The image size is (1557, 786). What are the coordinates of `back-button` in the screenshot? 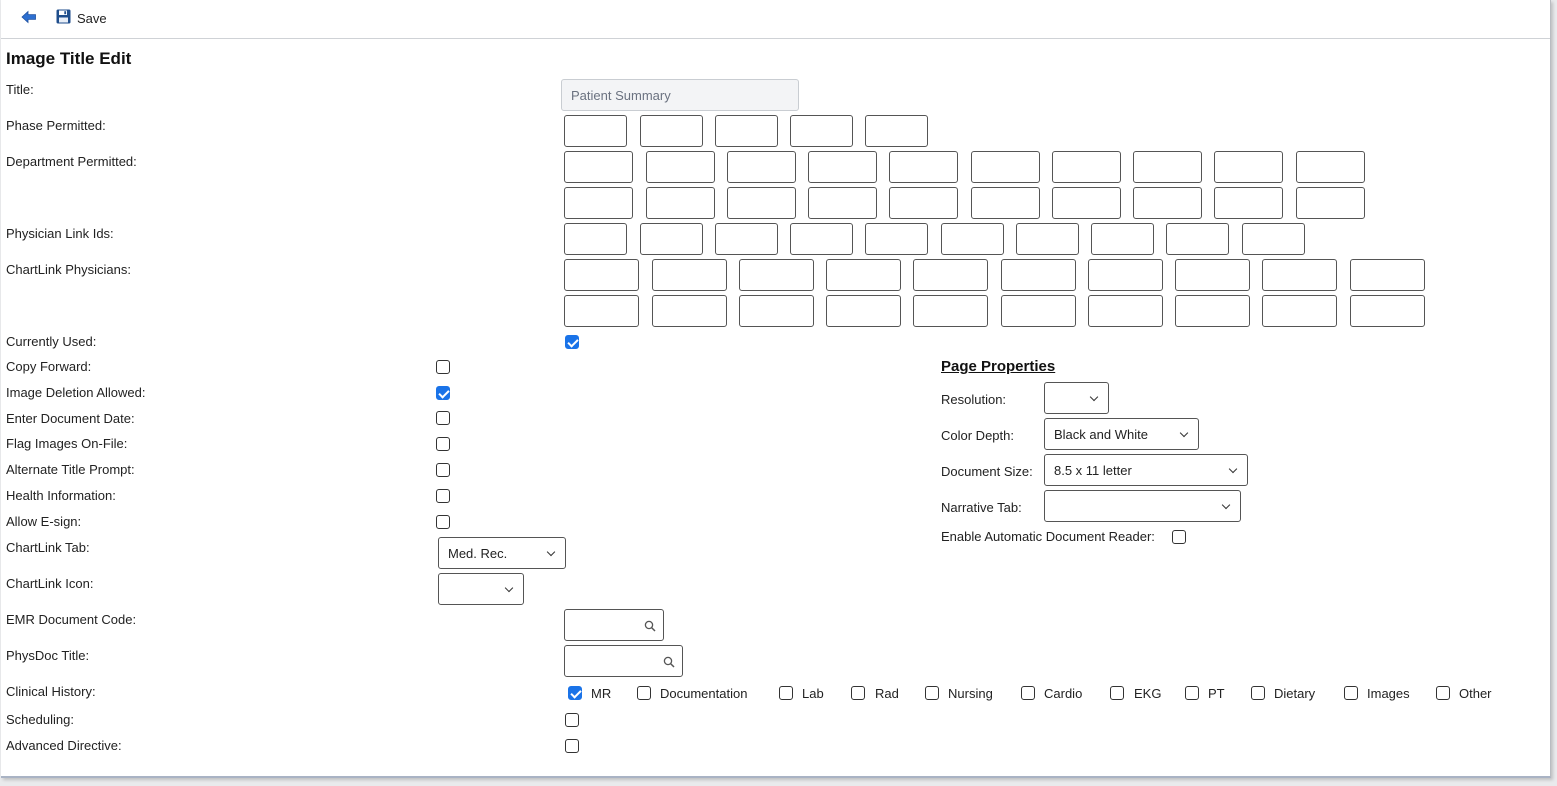 It's located at (29, 18).